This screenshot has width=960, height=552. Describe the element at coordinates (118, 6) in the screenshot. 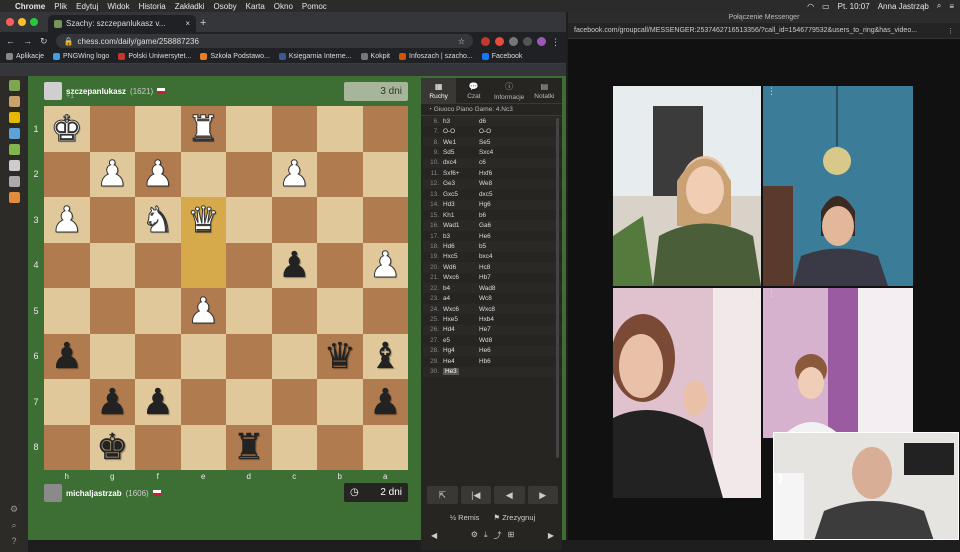

I see `menu-item-view: Widok` at that location.